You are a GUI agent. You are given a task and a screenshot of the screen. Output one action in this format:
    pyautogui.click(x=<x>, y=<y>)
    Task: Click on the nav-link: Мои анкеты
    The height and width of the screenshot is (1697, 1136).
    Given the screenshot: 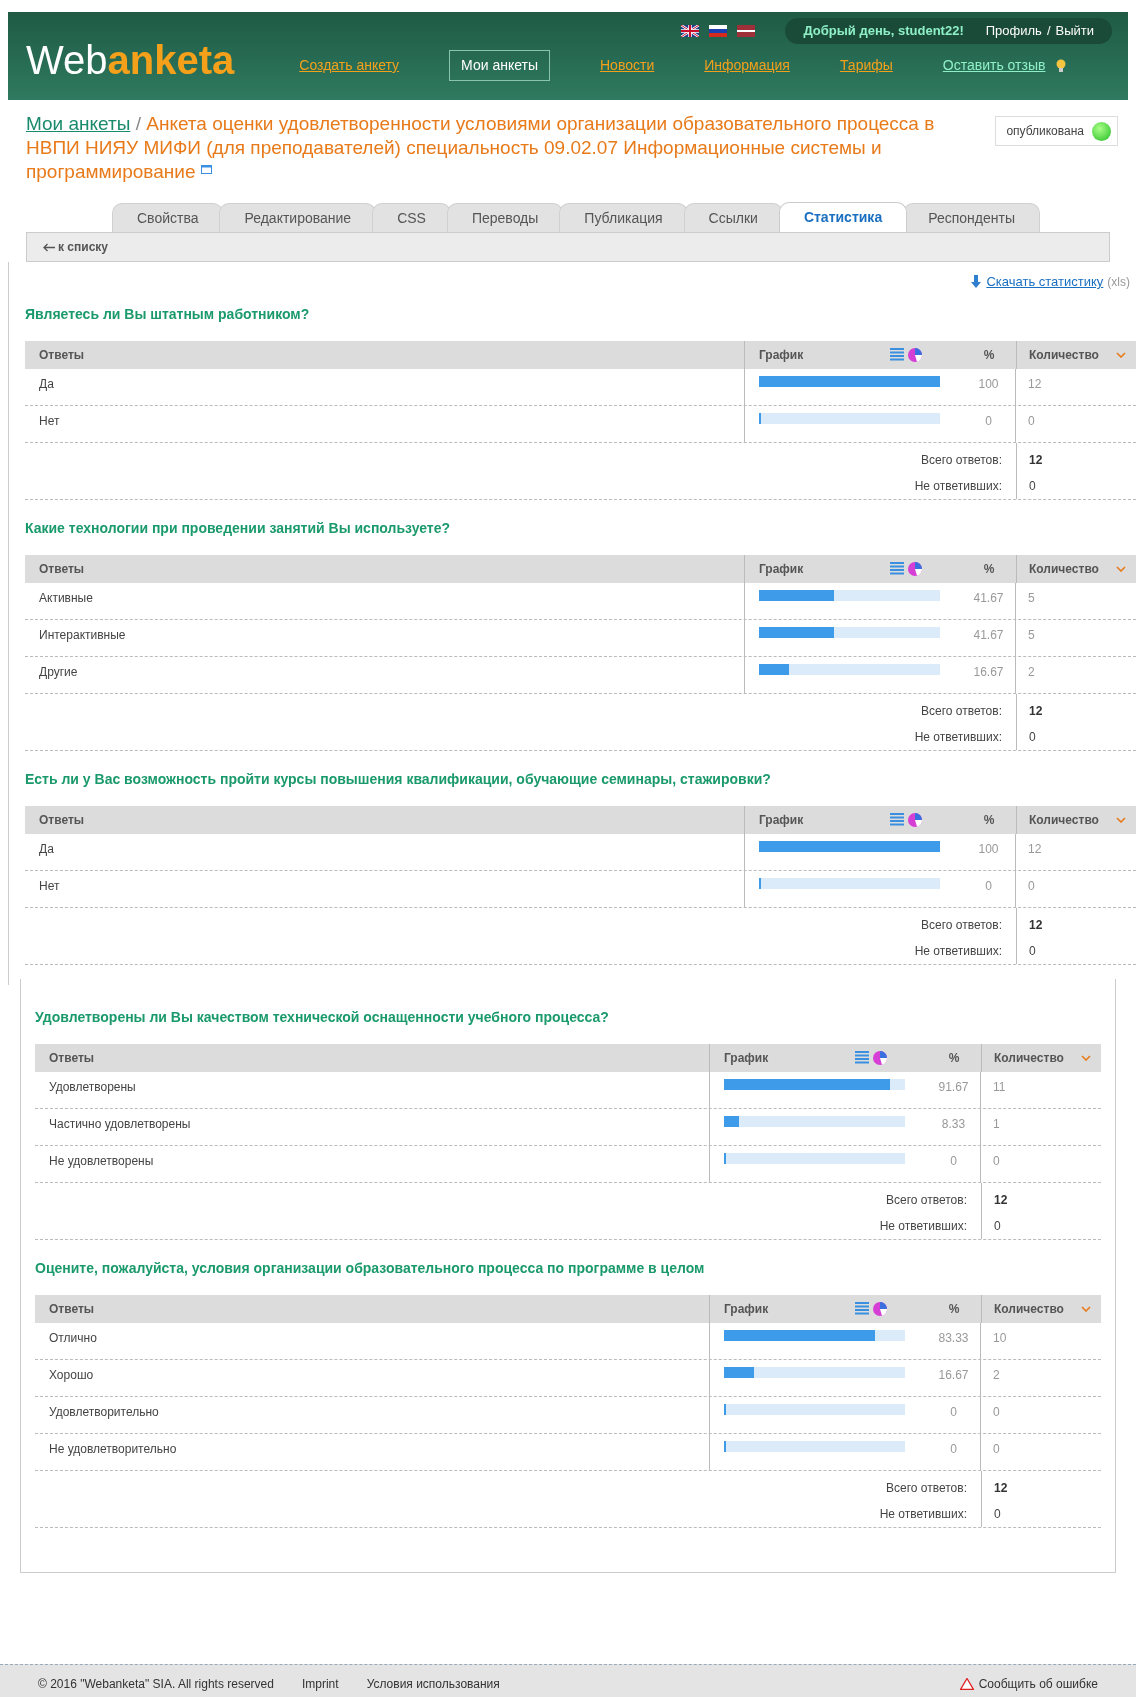 What is the action you would take?
    pyautogui.click(x=499, y=65)
    